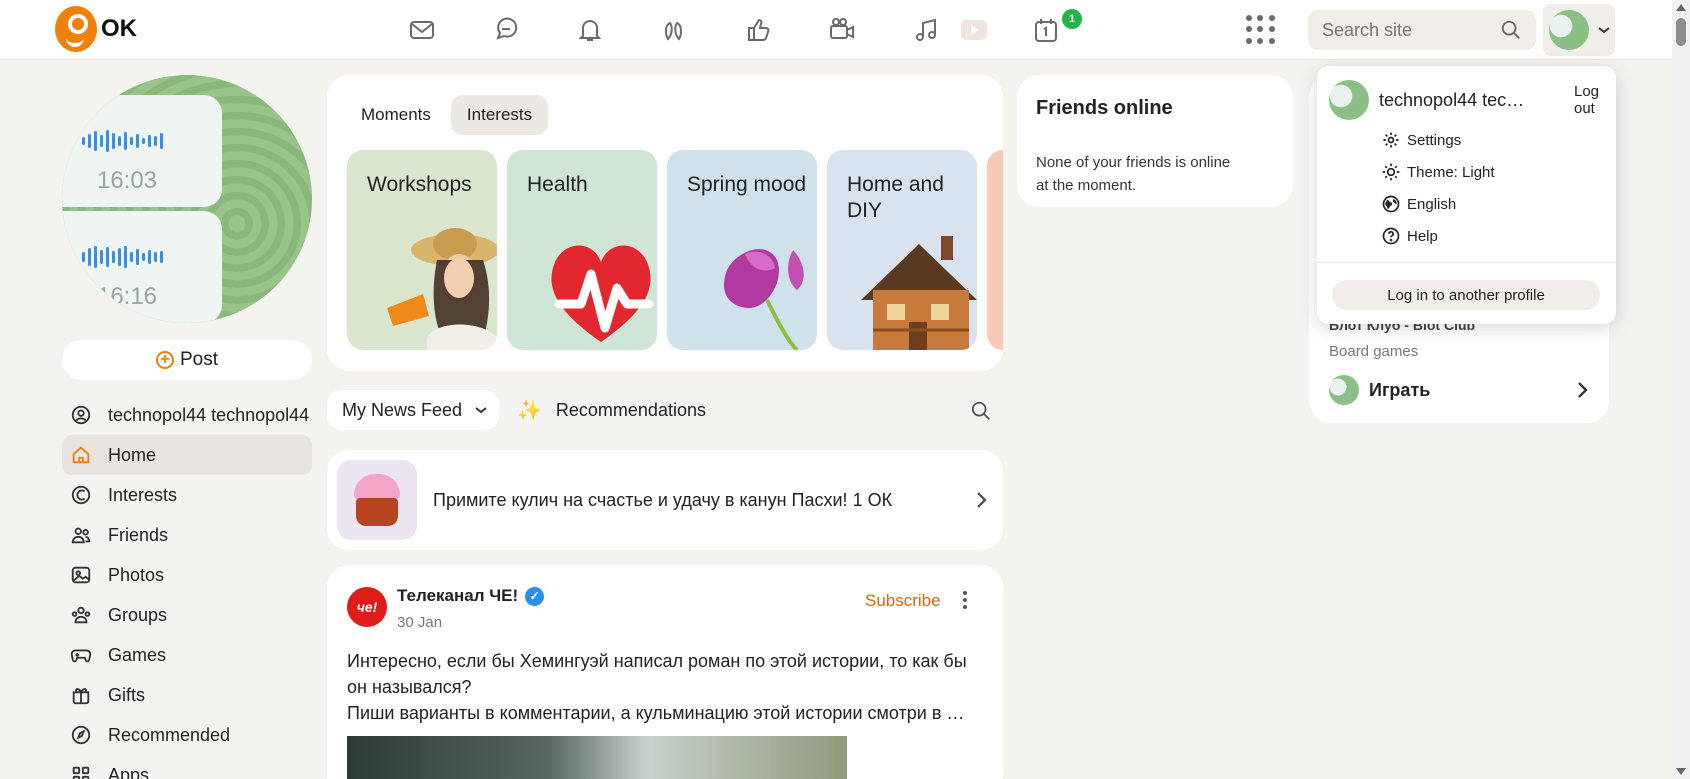  I want to click on voice-message-bubble: 16:03, so click(142, 151).